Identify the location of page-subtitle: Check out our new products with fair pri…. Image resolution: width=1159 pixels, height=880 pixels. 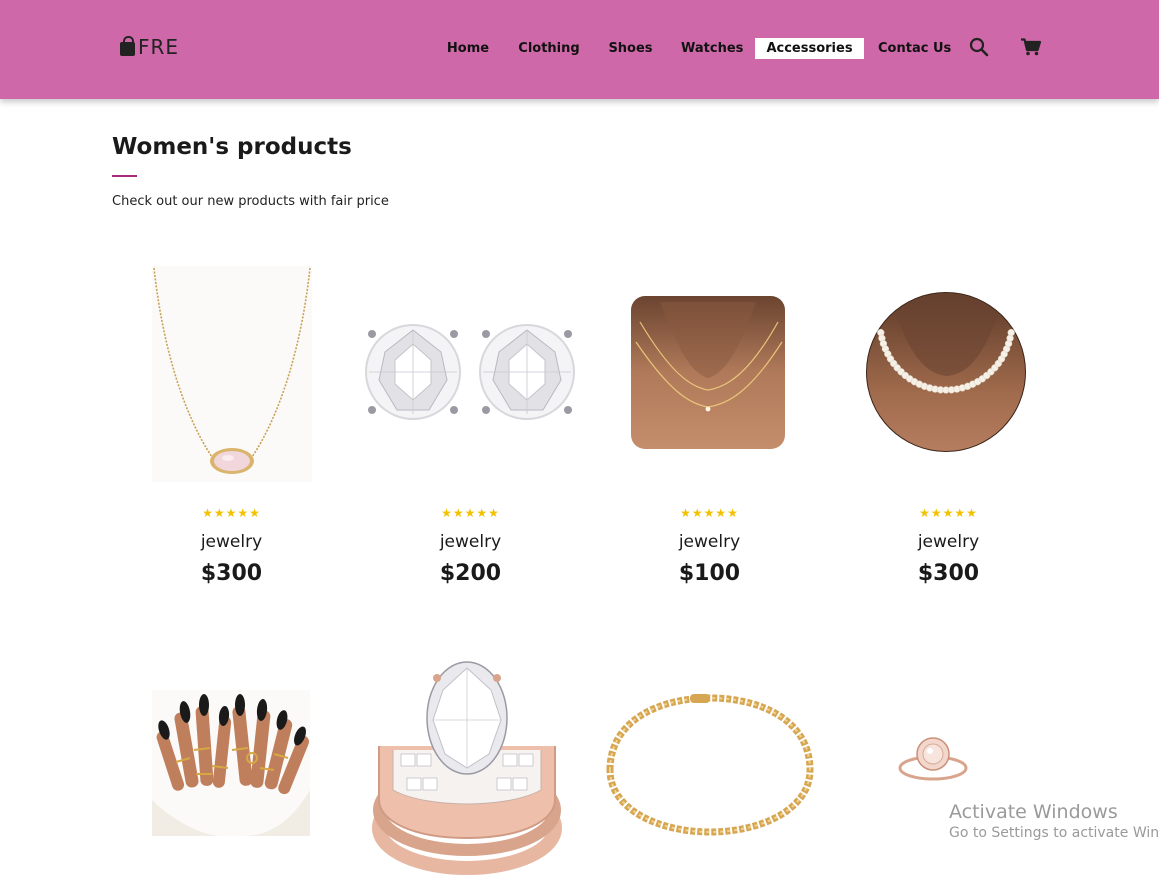
(250, 201).